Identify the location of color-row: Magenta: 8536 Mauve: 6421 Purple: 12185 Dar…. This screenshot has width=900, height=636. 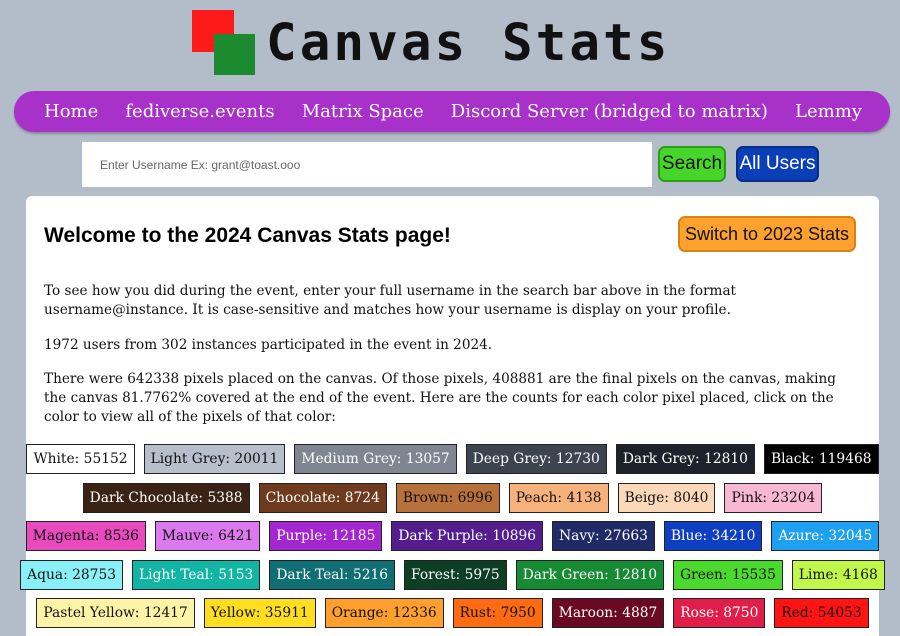
(452, 536).